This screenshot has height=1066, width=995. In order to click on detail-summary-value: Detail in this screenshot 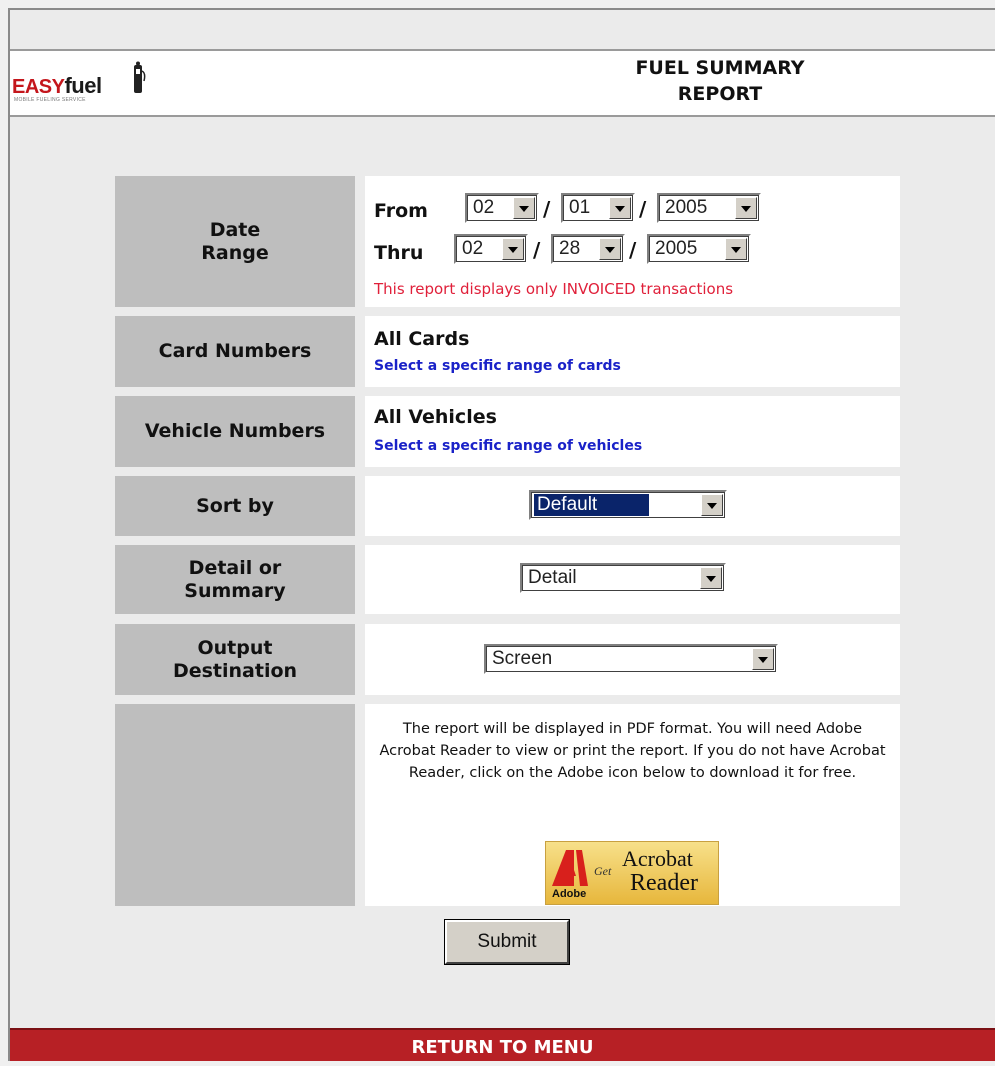, I will do `click(632, 579)`.